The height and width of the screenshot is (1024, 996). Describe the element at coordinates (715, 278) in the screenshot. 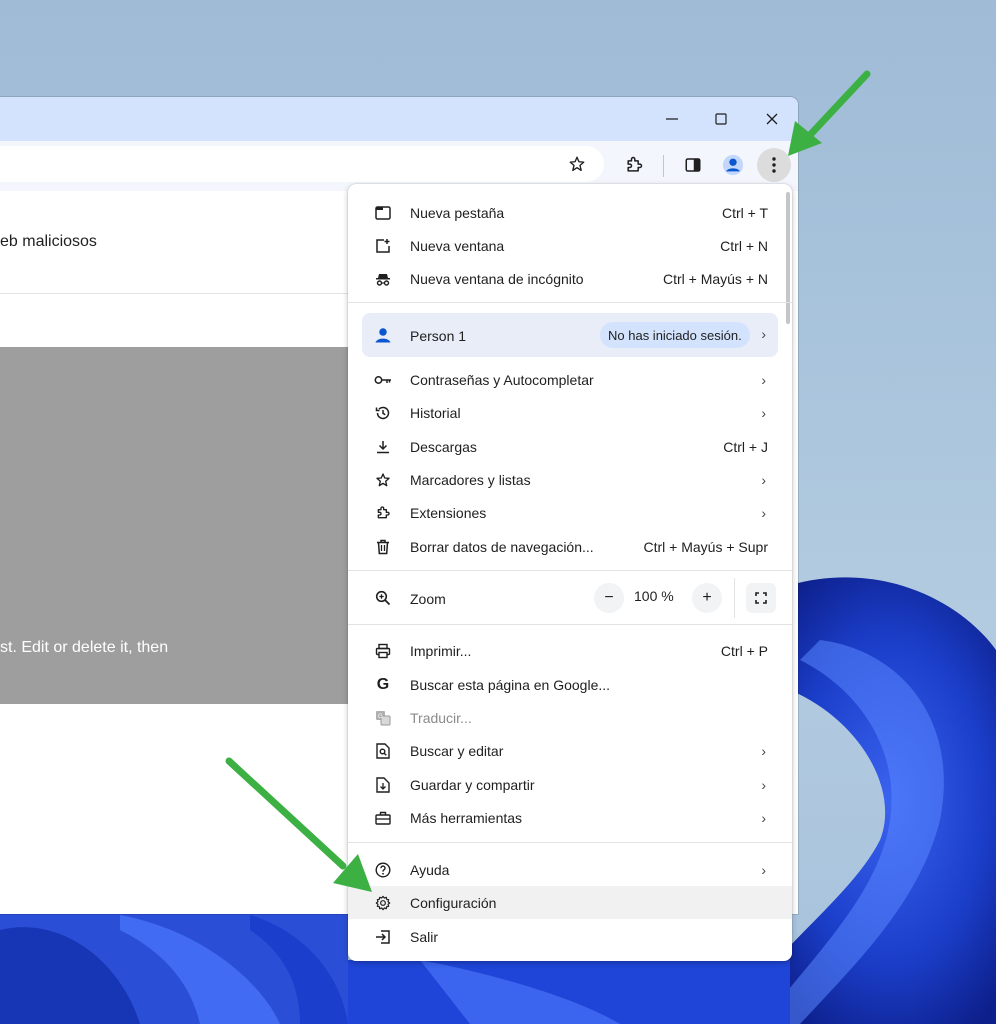

I see `menu-item-shortcut: Ctrl + Mayús + N` at that location.